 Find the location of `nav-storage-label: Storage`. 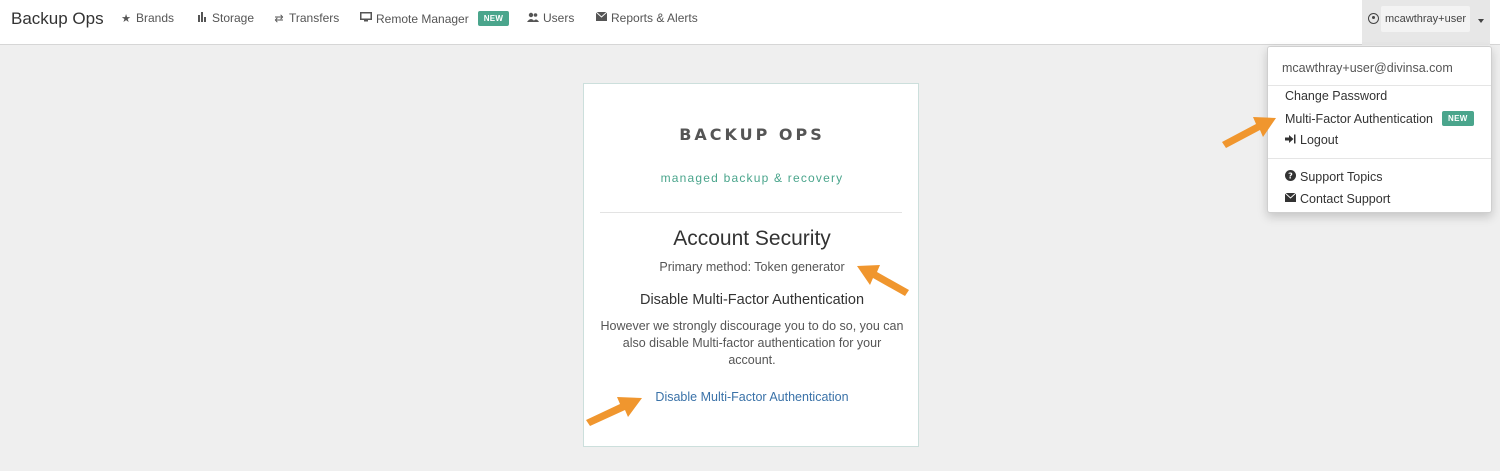

nav-storage-label: Storage is located at coordinates (233, 18).